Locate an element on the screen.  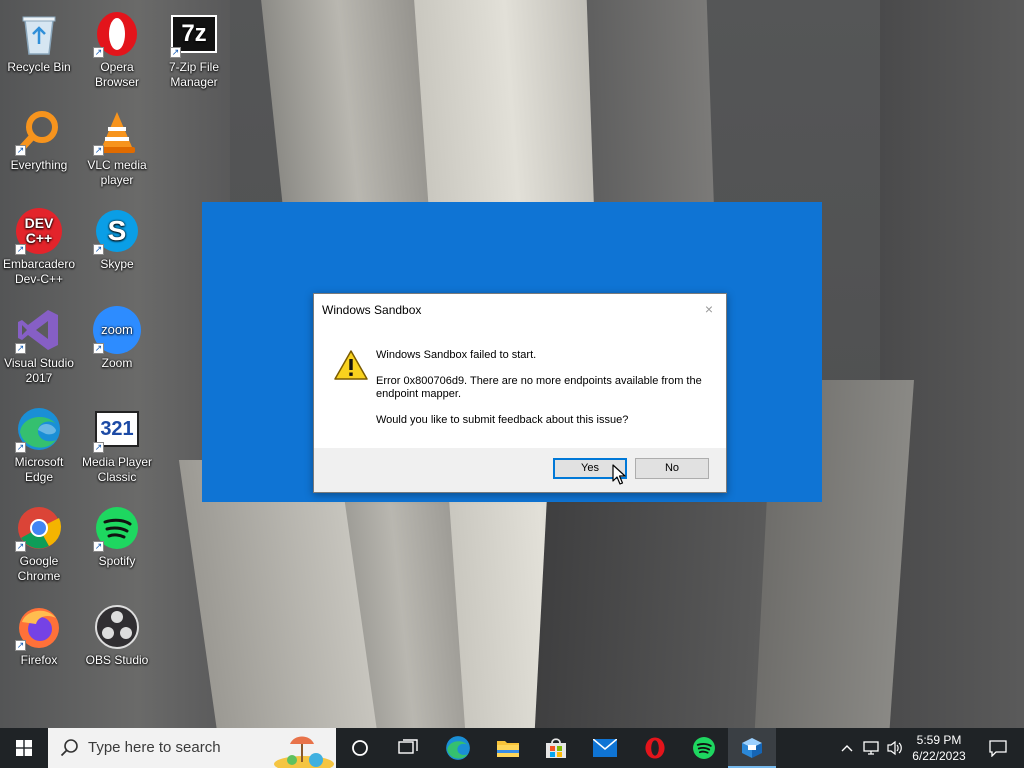
network-icon is located at coordinates (871, 748).